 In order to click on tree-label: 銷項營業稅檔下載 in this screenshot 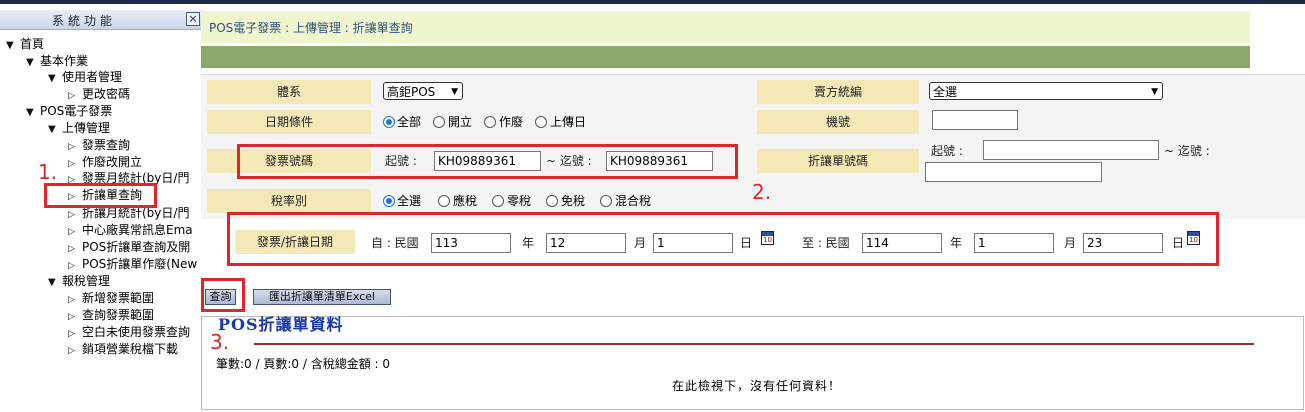, I will do `click(130, 349)`.